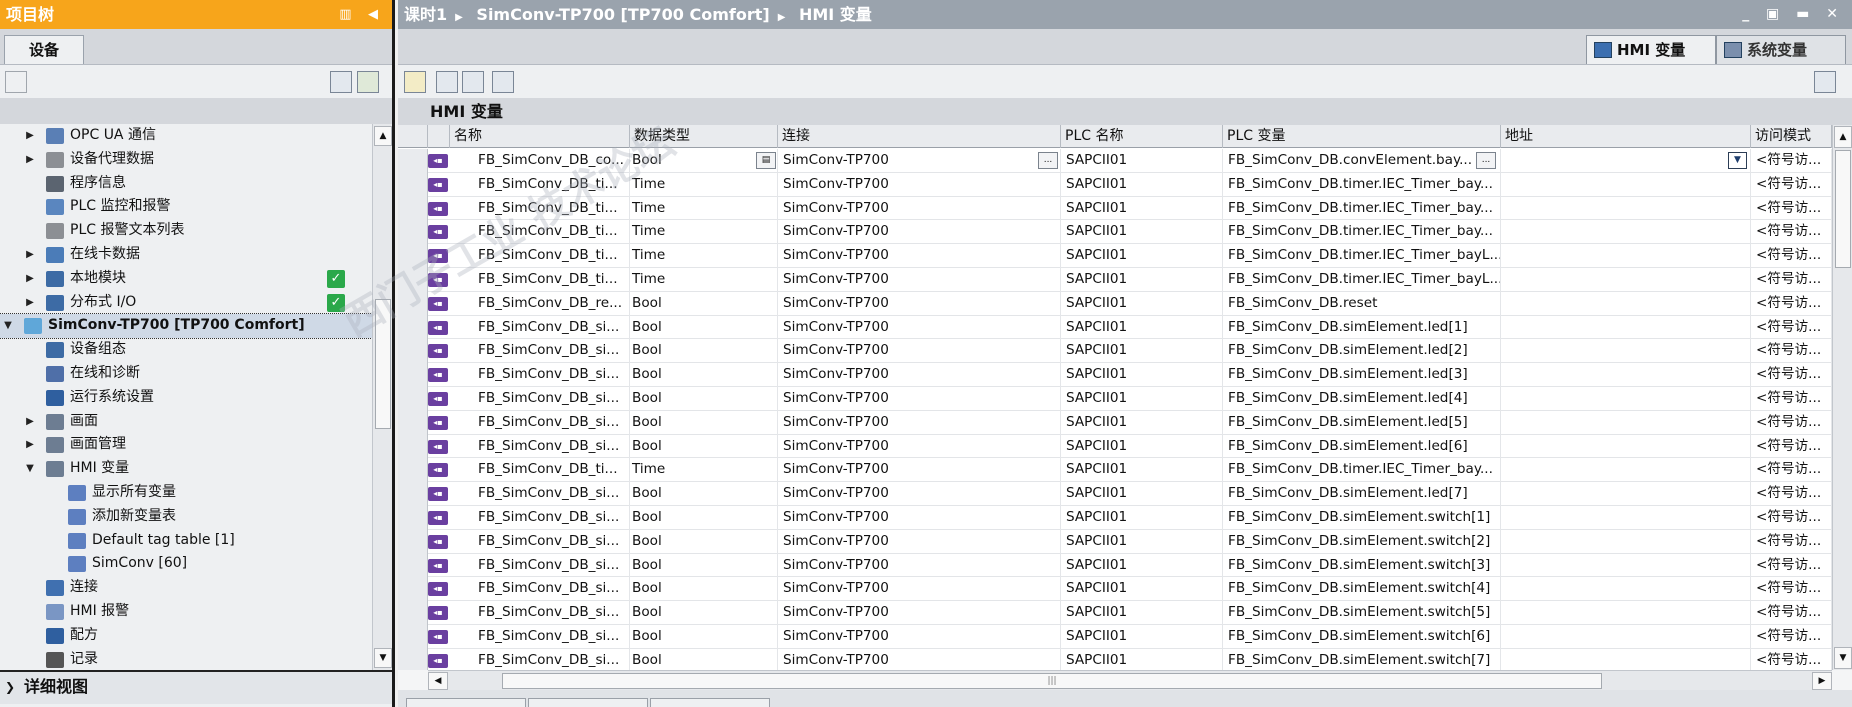 Image resolution: width=1852 pixels, height=707 pixels. I want to click on tree-item: 连接, so click(186, 588).